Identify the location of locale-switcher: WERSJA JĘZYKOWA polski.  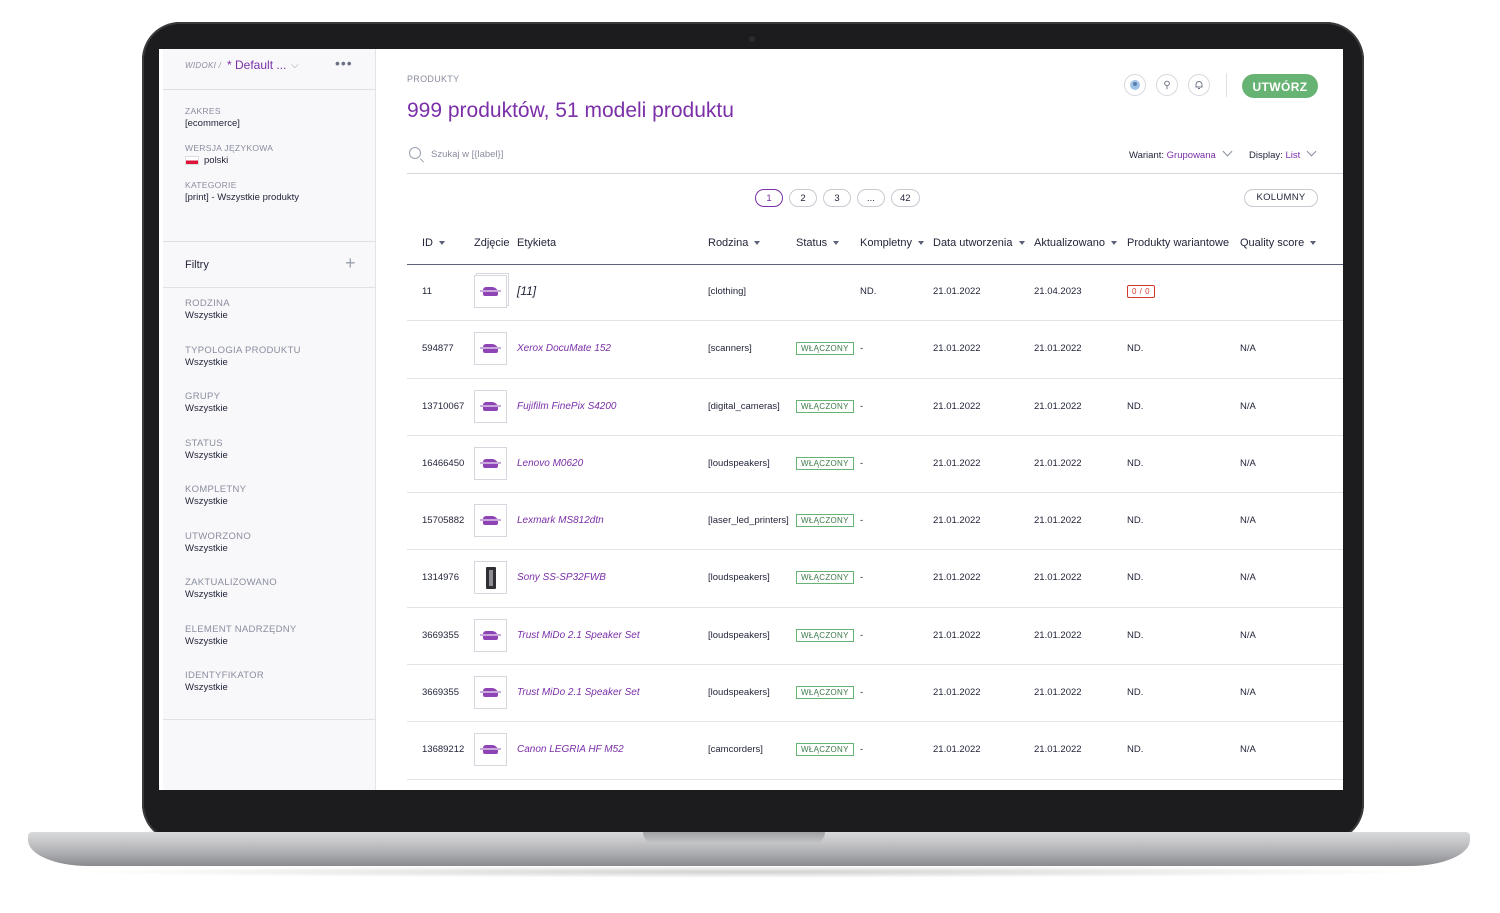
(269, 154).